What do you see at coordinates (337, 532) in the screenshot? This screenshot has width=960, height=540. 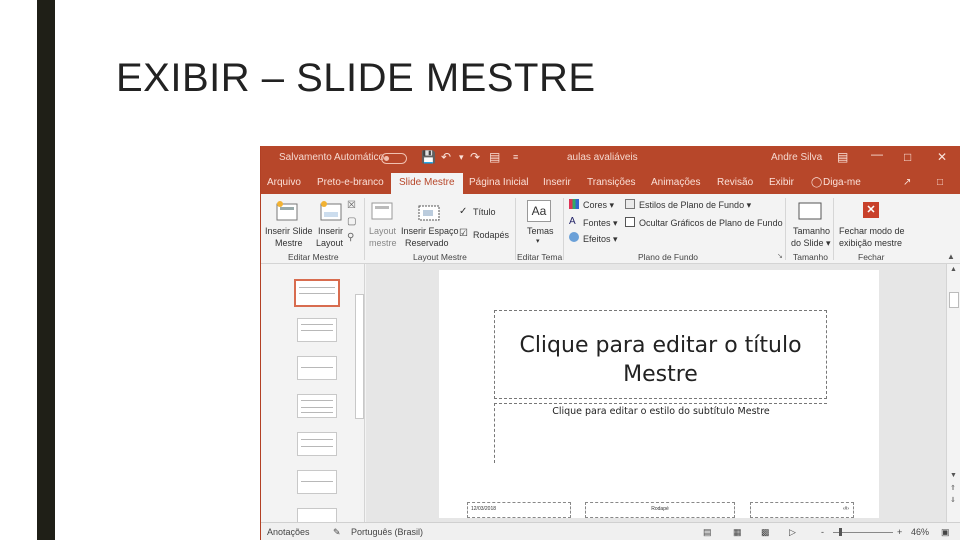 I see `spelling-icon: ✎` at bounding box center [337, 532].